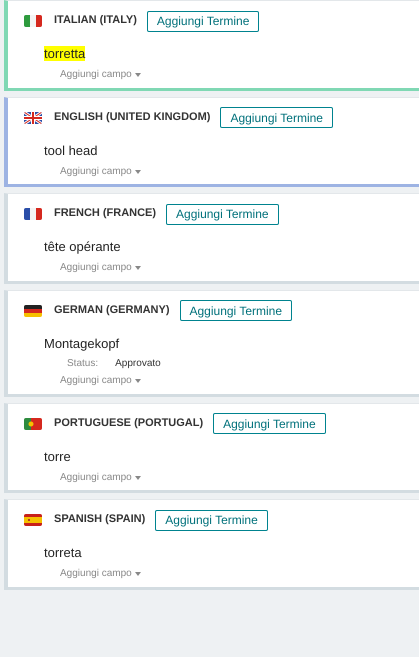 This screenshot has width=419, height=657. Describe the element at coordinates (82, 343) in the screenshot. I see `term-text: Montagekopf` at that location.